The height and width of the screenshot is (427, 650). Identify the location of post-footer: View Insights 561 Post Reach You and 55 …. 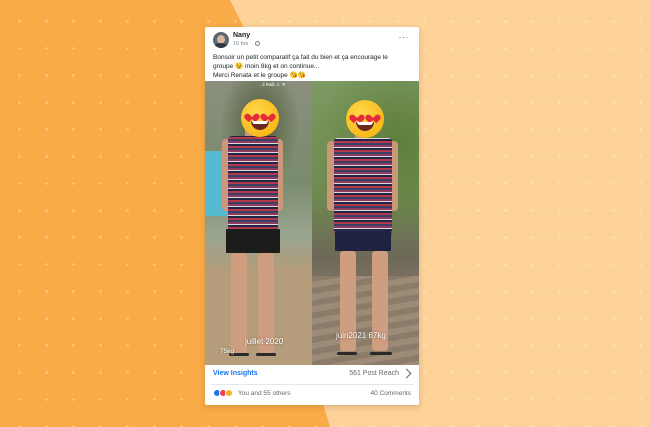
(312, 385).